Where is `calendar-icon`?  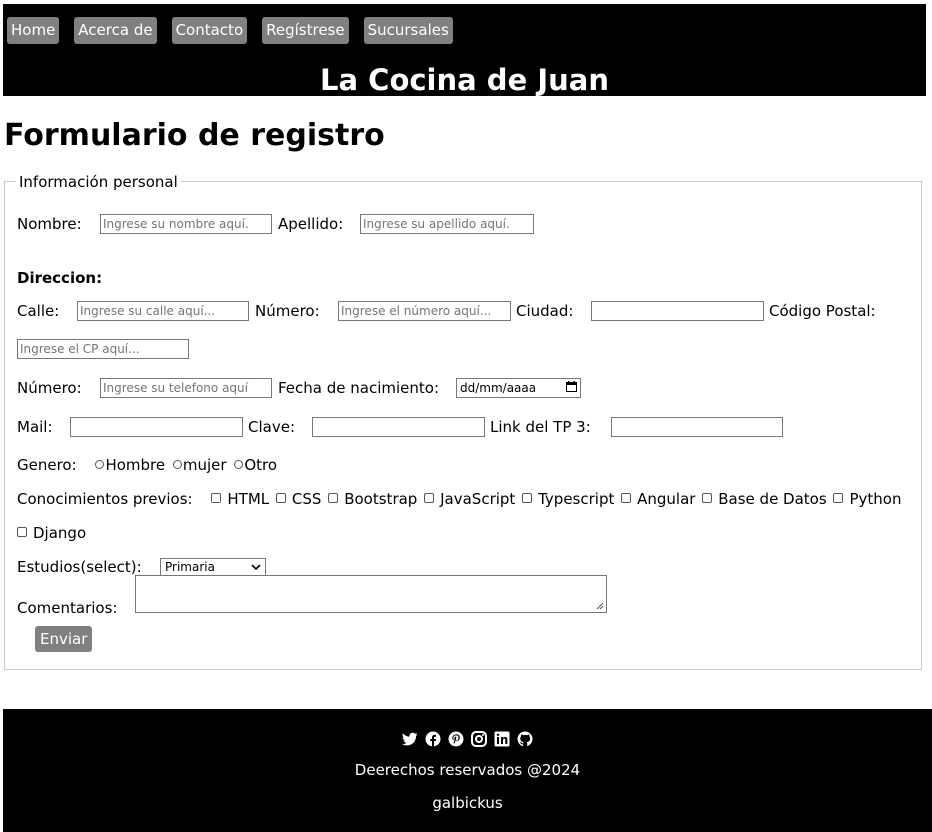
calendar-icon is located at coordinates (571, 388).